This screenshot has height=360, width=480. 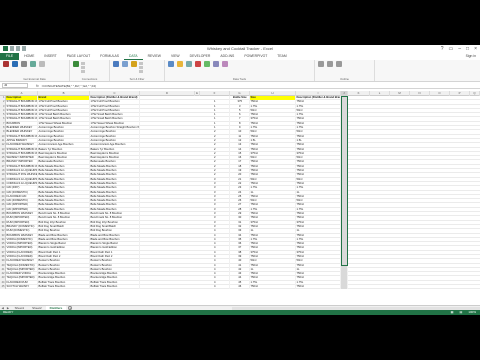 What do you see at coordinates (29, 56) in the screenshot?
I see `tab-home: HOME` at bounding box center [29, 56].